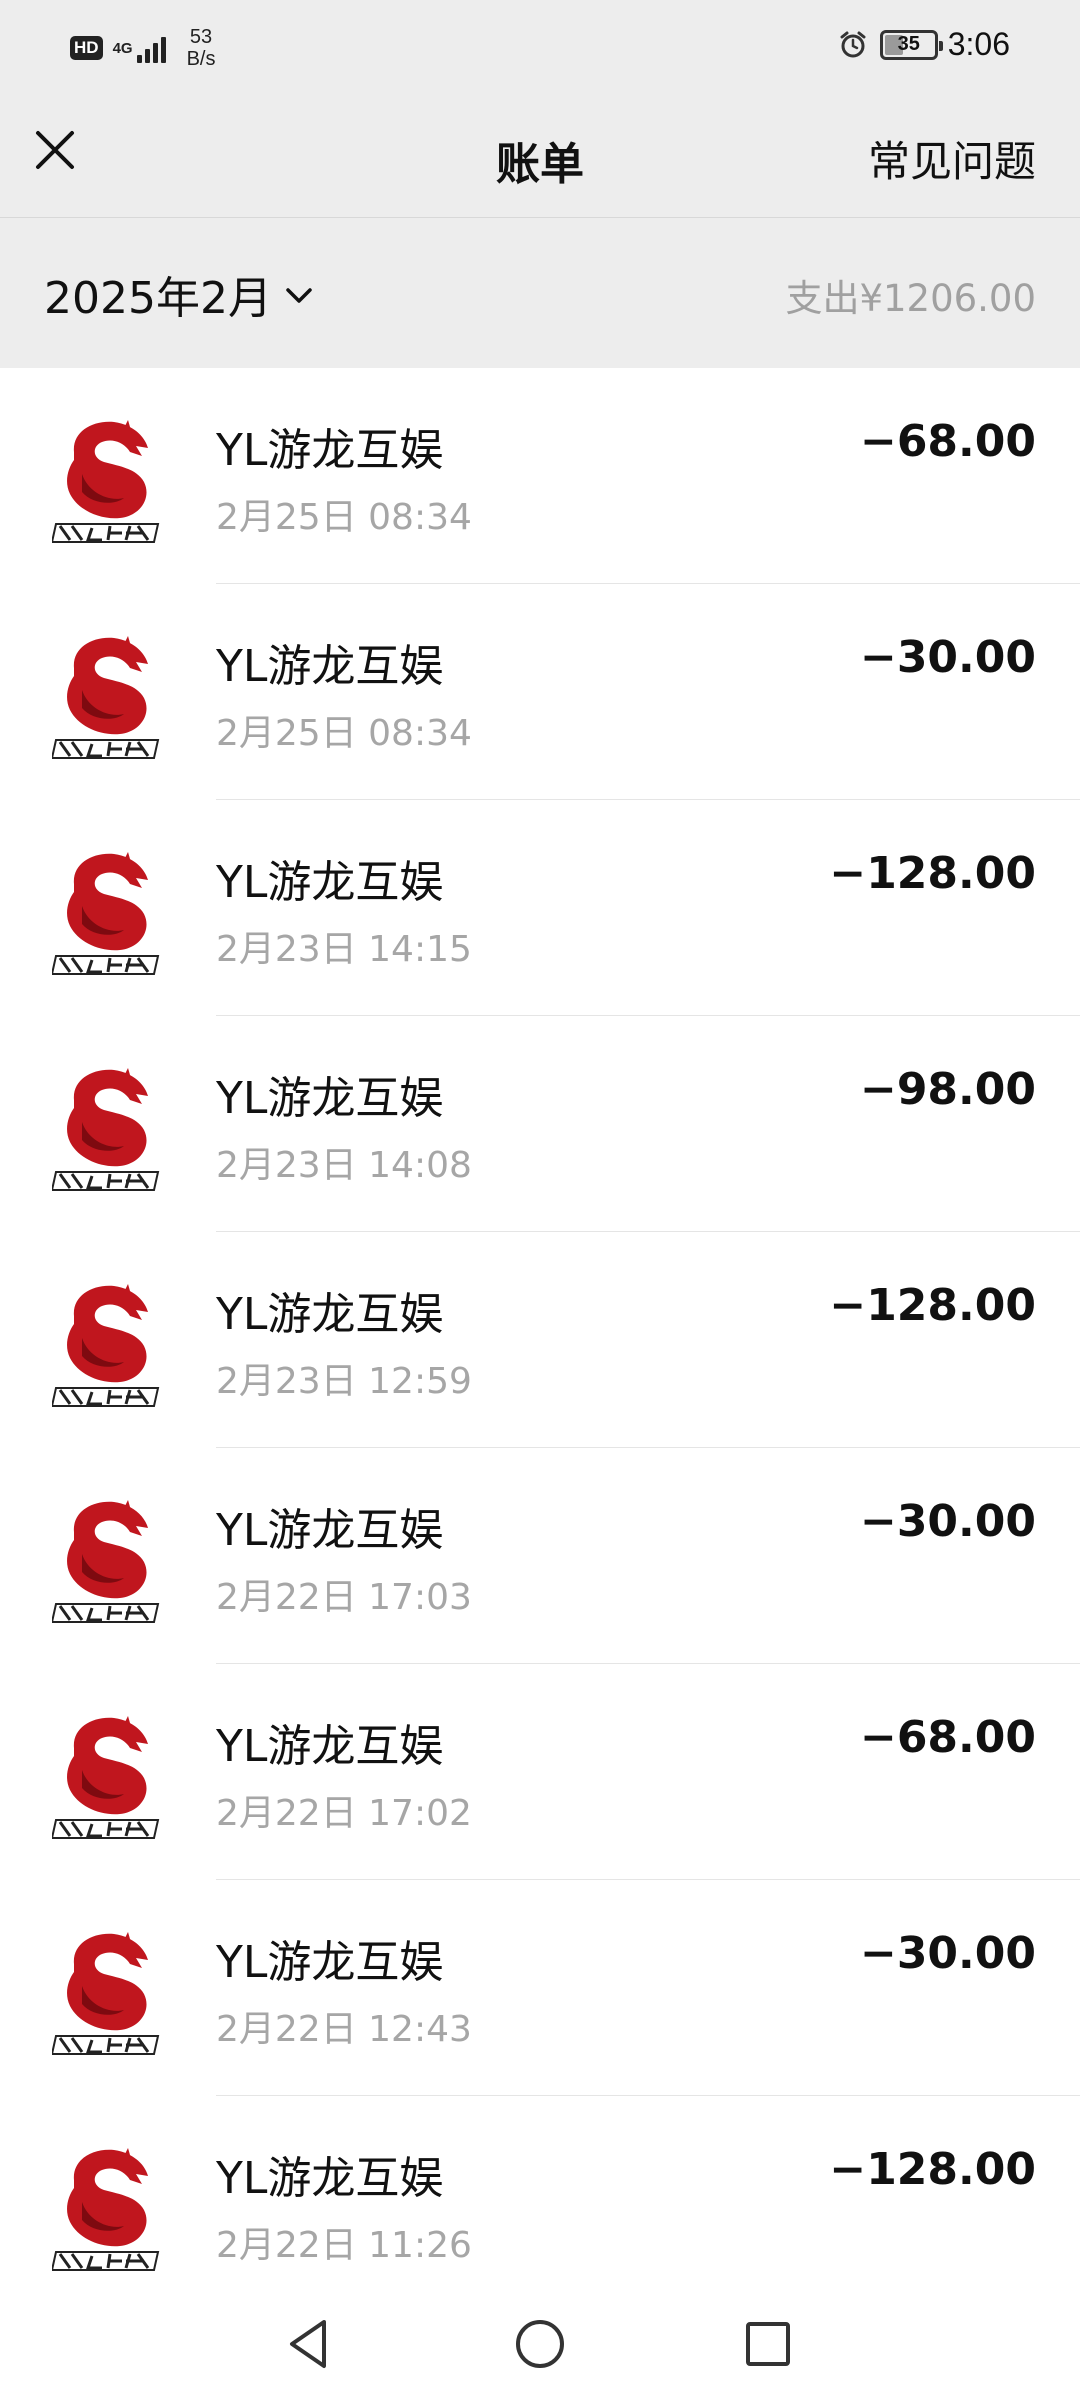 Image resolution: width=1080 pixels, height=2400 pixels. I want to click on chevron-down-icon, so click(299, 295).